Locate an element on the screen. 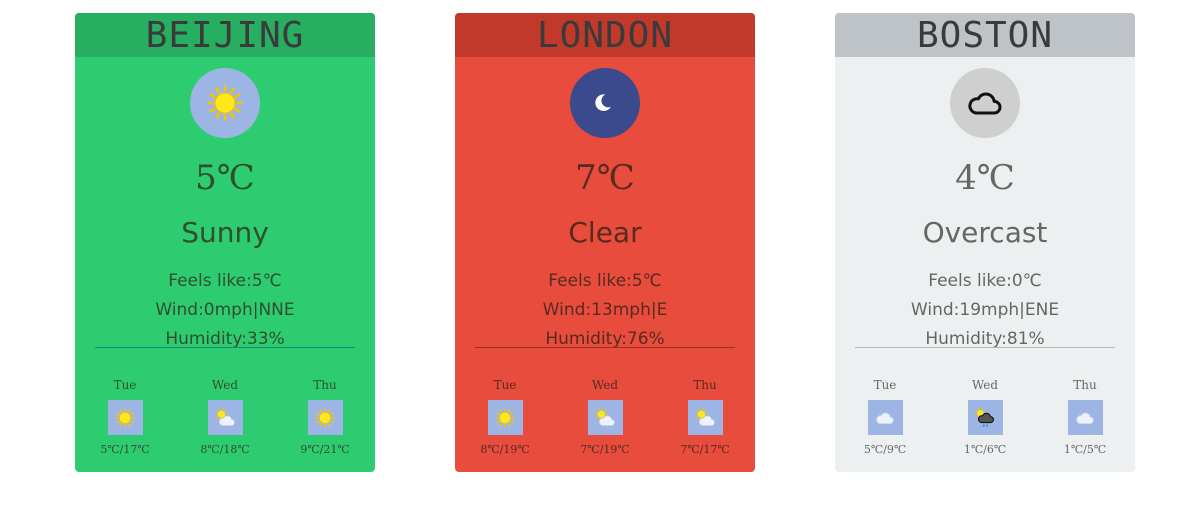  moon-icon is located at coordinates (605, 103).